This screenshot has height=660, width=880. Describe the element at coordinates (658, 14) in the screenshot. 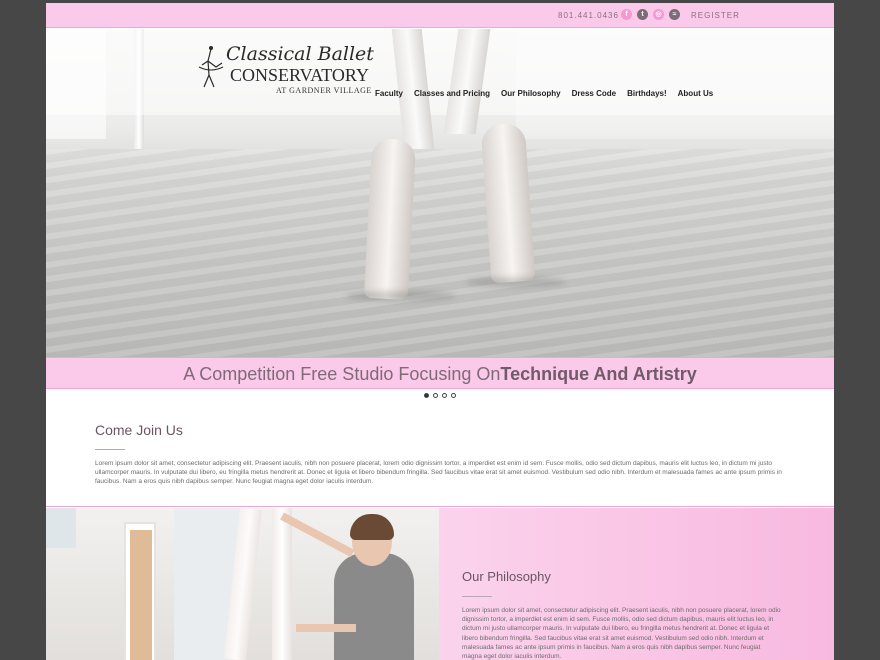

I see `instagram-icon: ◎` at that location.